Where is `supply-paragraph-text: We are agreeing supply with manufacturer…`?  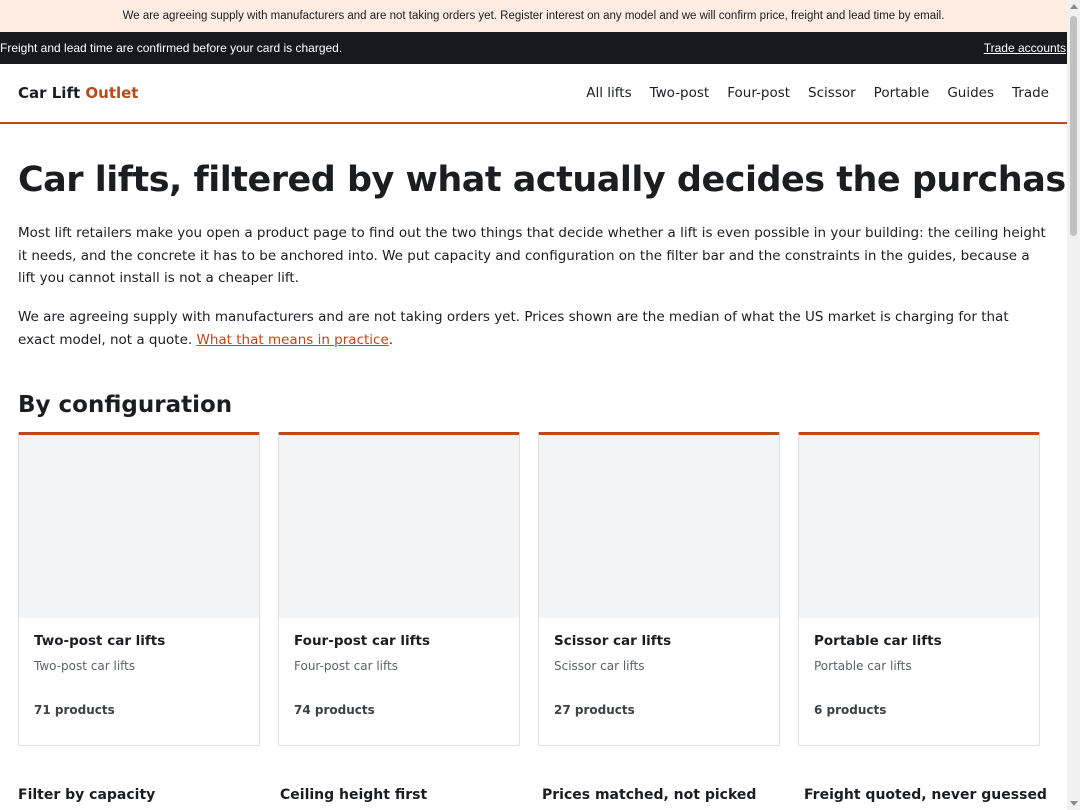
supply-paragraph-text: We are agreeing supply with manufacturer… is located at coordinates (513, 328).